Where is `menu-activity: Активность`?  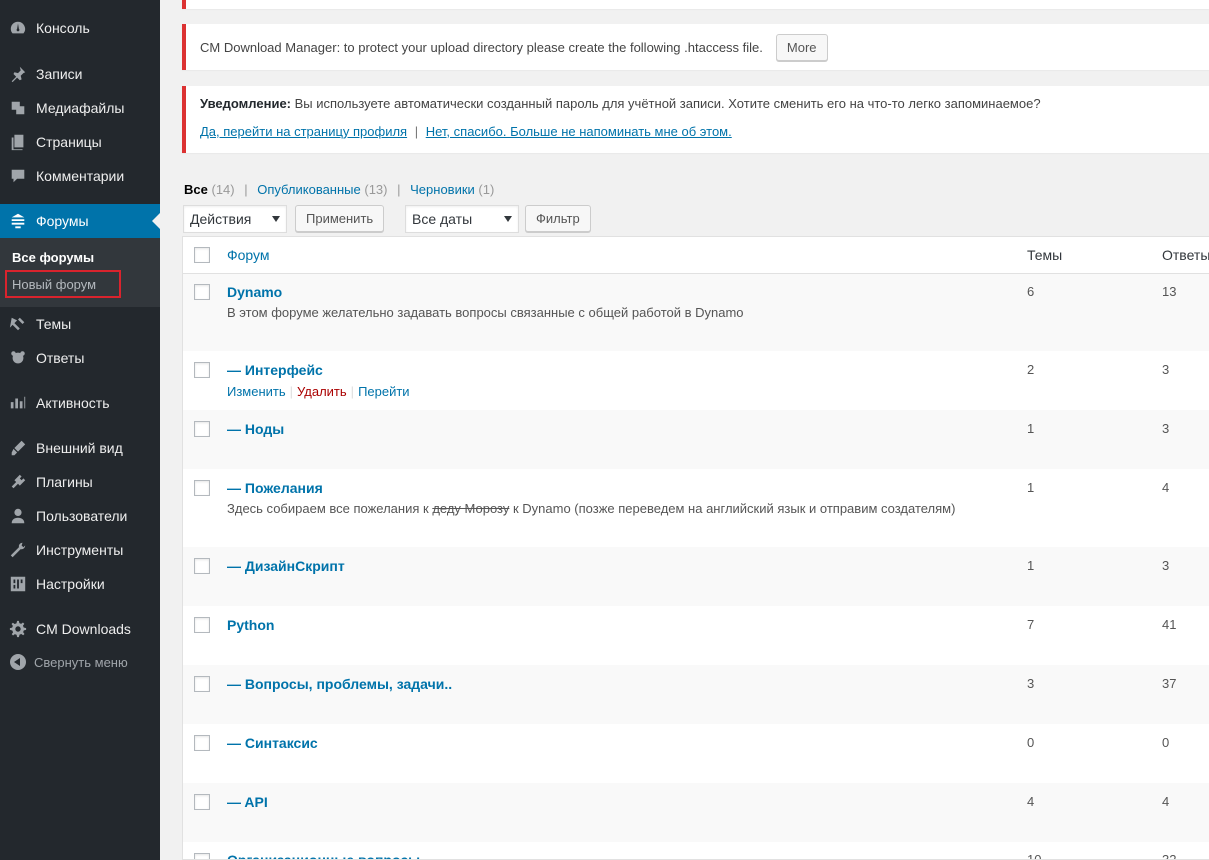
menu-activity: Активность is located at coordinates (80, 403).